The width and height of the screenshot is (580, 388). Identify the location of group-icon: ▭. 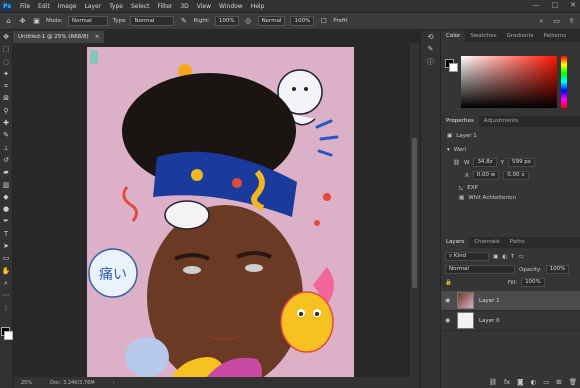
(546, 382).